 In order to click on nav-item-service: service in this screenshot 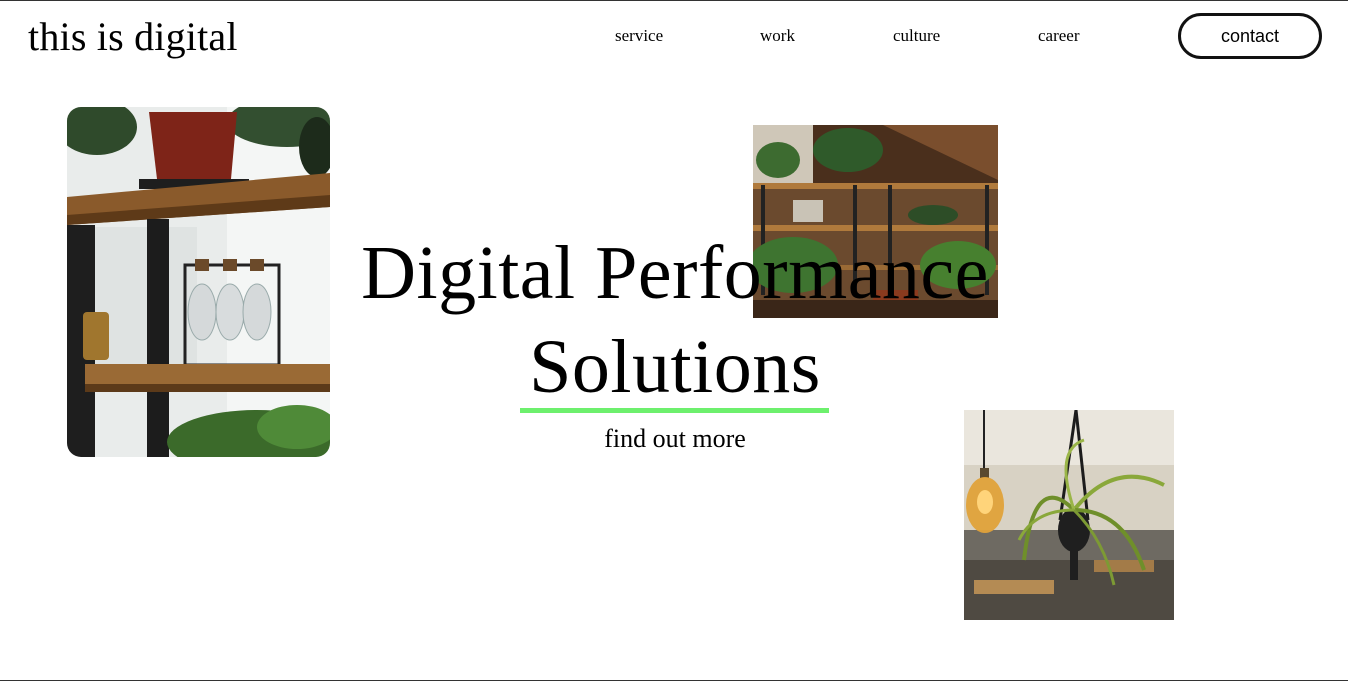, I will do `click(639, 36)`.